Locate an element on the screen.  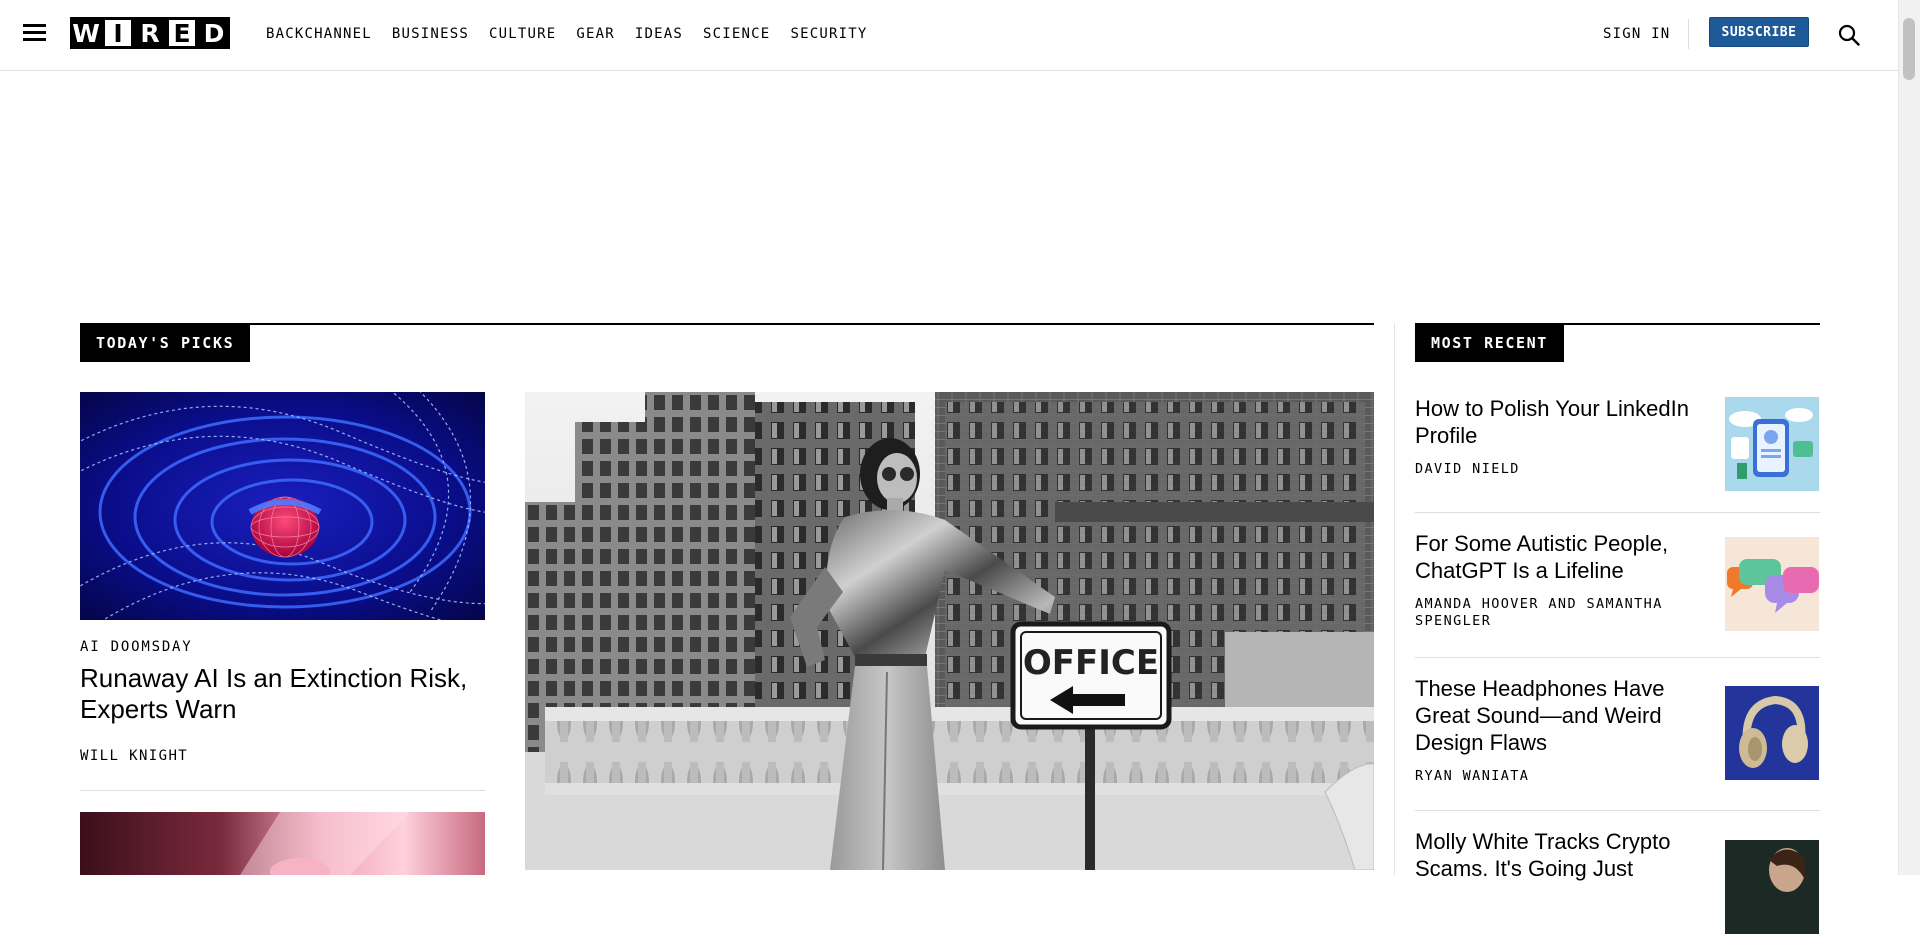
sign-in-link: SIGN IN is located at coordinates (1636, 34).